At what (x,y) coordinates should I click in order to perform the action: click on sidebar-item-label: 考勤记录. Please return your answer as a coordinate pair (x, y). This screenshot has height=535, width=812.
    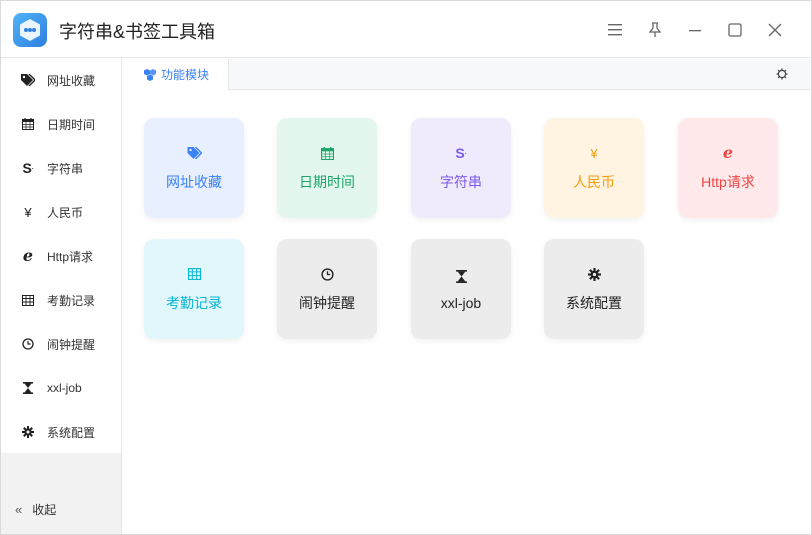
    Looking at the image, I should click on (71, 300).